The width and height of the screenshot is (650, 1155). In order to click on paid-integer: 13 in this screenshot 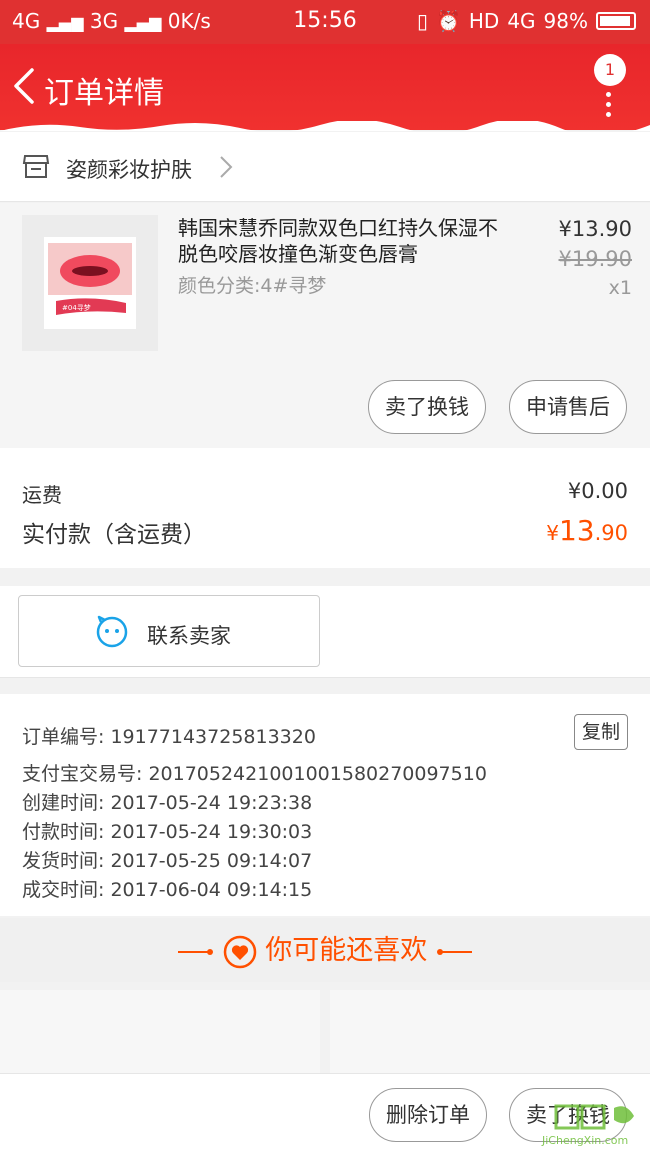, I will do `click(576, 530)`.